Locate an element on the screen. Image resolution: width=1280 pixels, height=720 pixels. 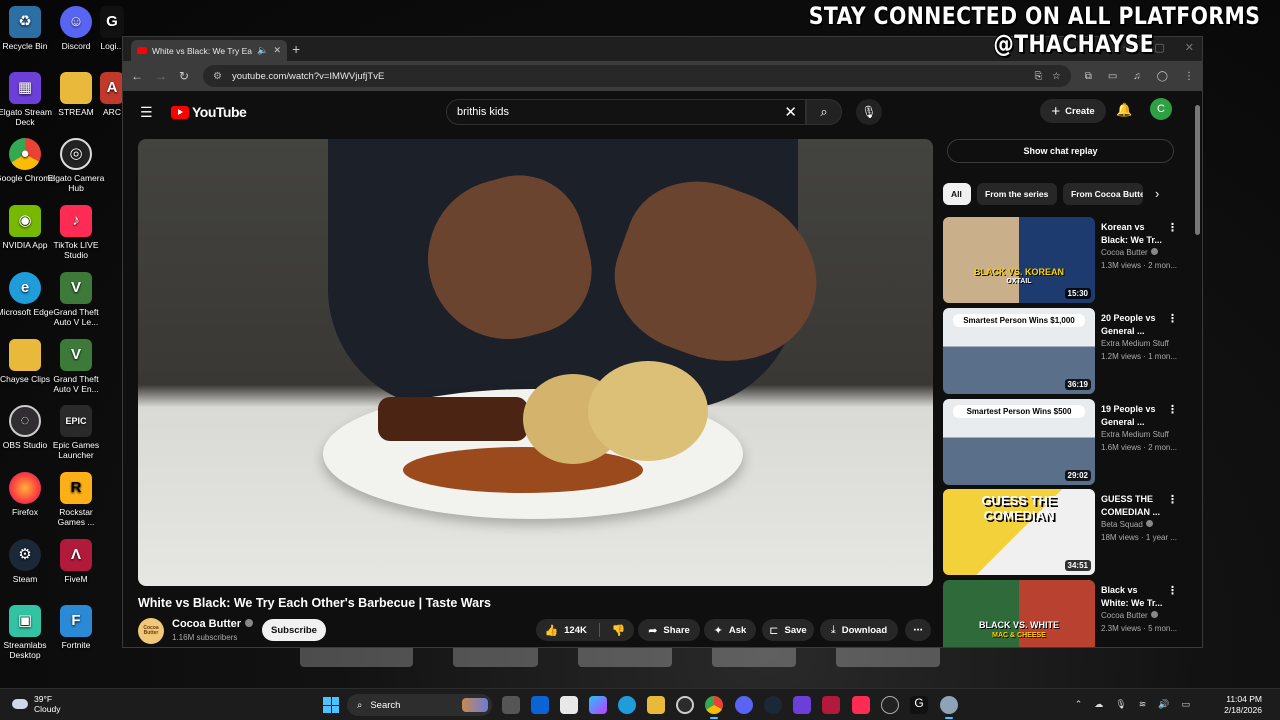
desktop-icon-fortnite: F Fortnite is located at coordinates (76, 627).